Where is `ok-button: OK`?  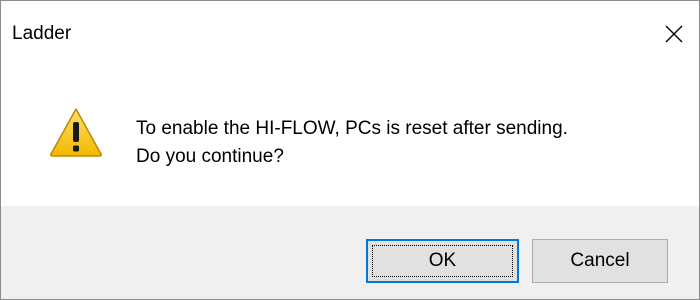
ok-button: OK is located at coordinates (442, 261).